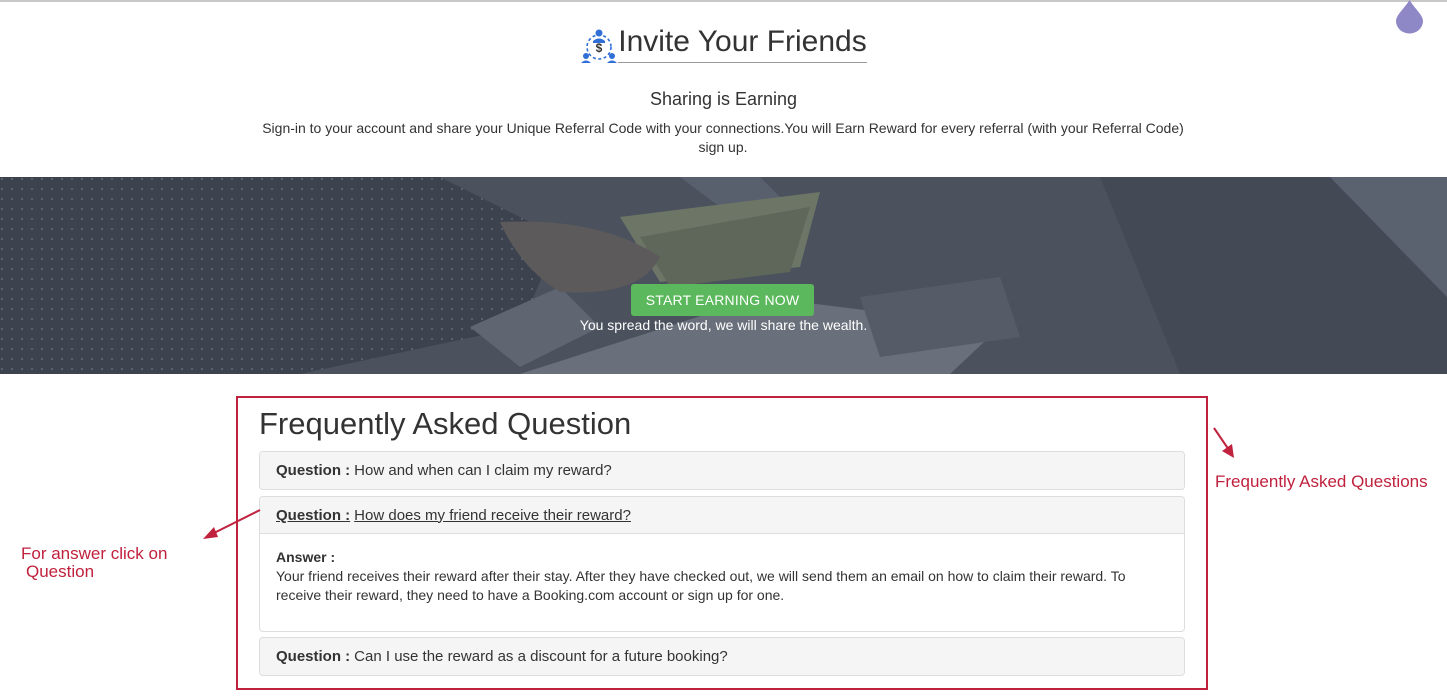  What do you see at coordinates (483, 470) in the screenshot?
I see `question-text: How and when can I claim my reward?` at bounding box center [483, 470].